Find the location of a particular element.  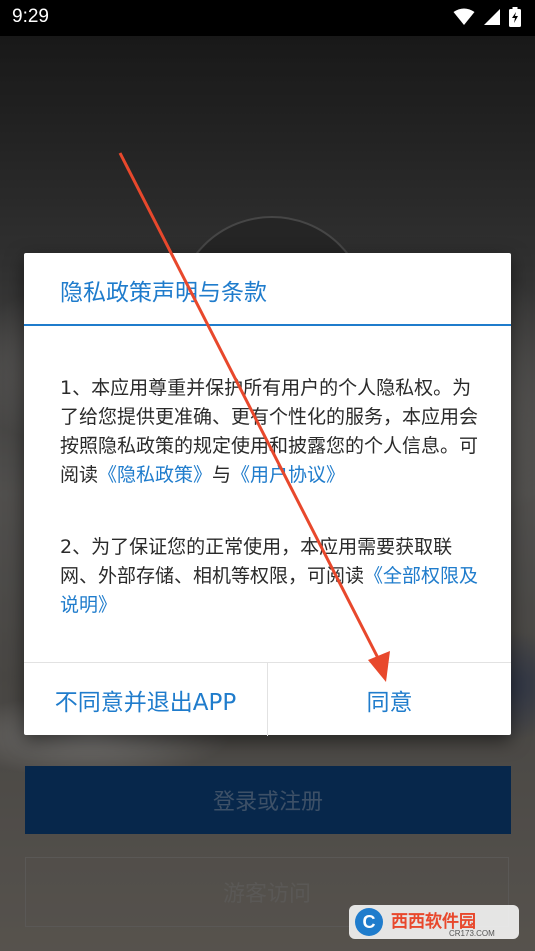

title-divider is located at coordinates (267, 325).